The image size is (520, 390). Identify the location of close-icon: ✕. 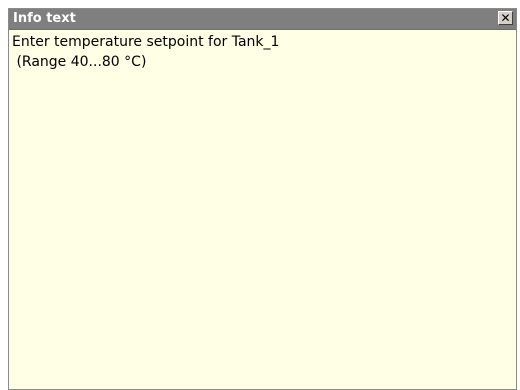
(505, 18).